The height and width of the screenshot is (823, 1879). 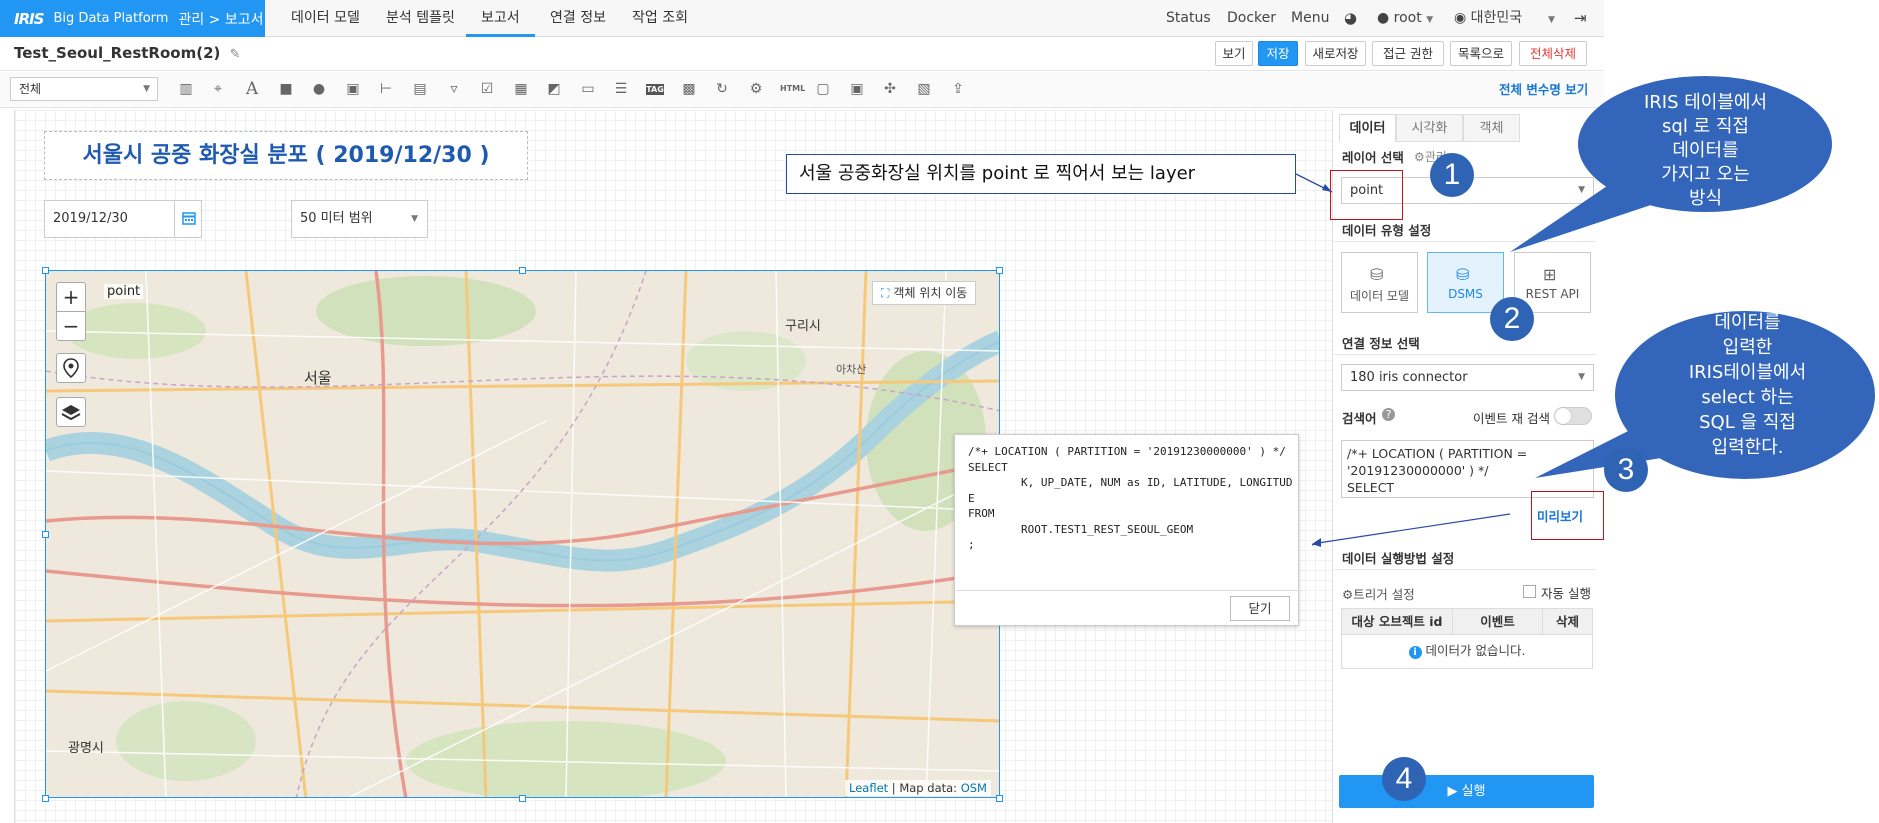 I want to click on tab-visualization: 시각화, so click(x=1429, y=128).